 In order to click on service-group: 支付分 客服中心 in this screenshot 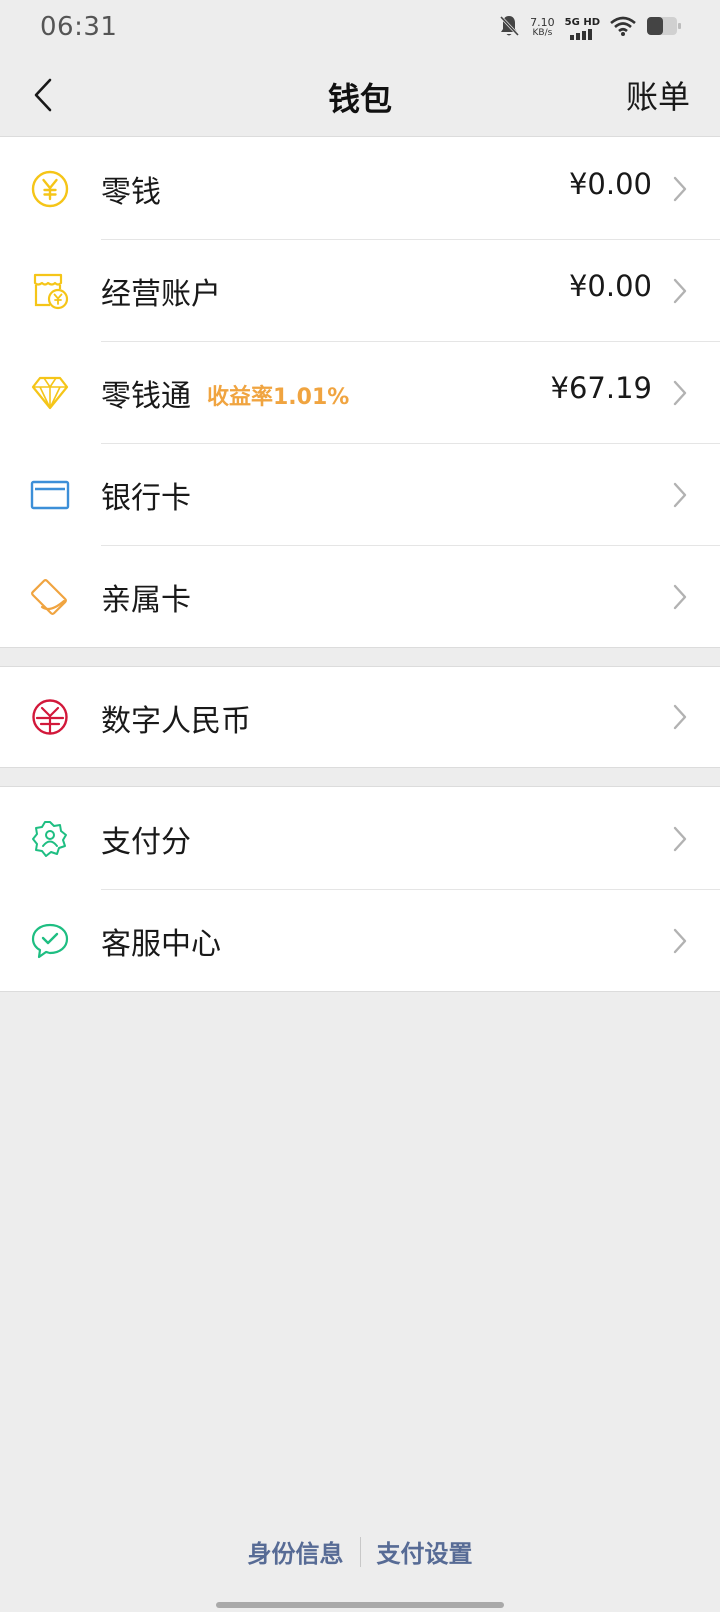, I will do `click(360, 889)`.